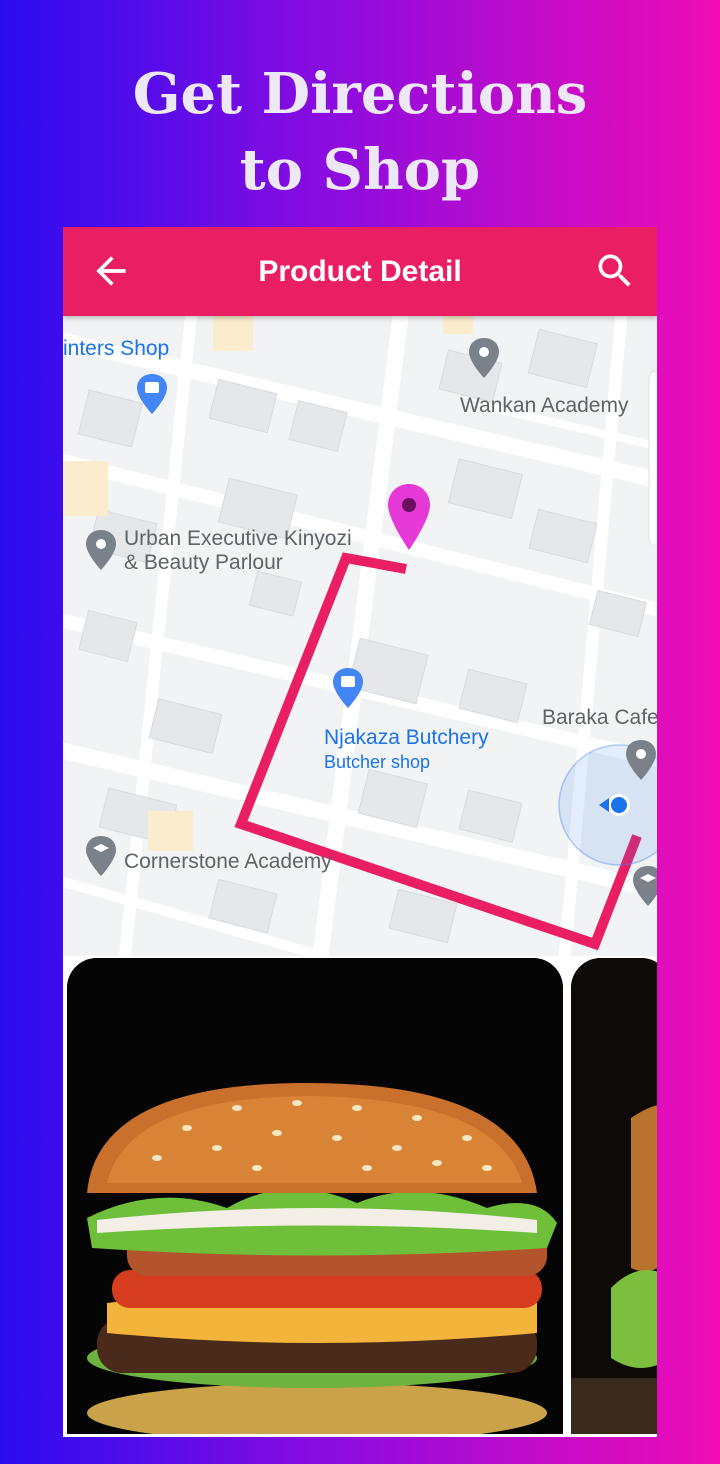 This screenshot has width=720, height=1464. I want to click on search-icon, so click(614, 270).